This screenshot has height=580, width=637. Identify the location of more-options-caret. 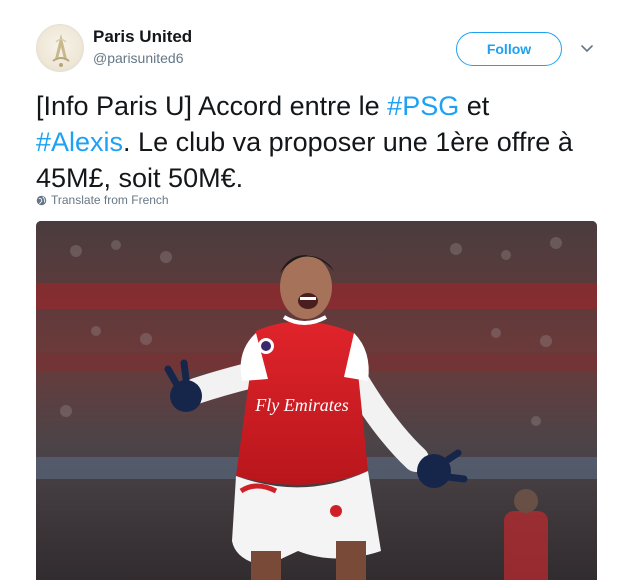
(587, 49).